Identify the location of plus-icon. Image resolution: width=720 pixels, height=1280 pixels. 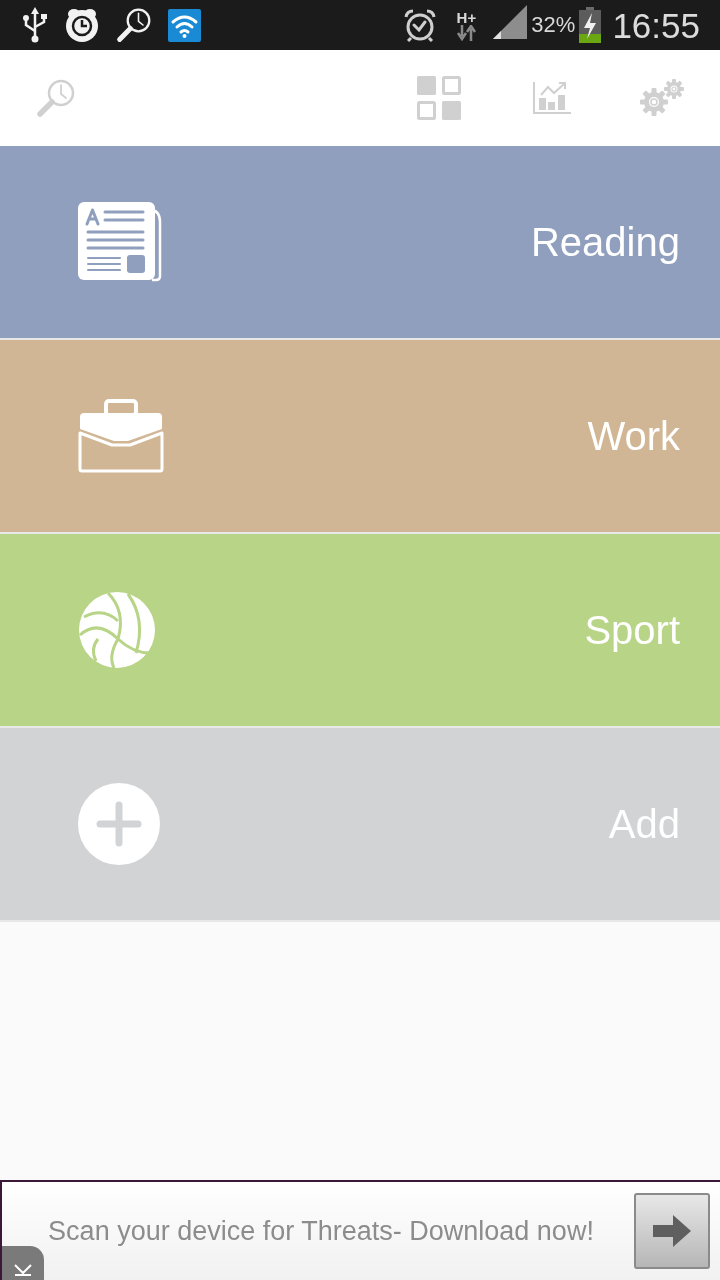
(119, 824).